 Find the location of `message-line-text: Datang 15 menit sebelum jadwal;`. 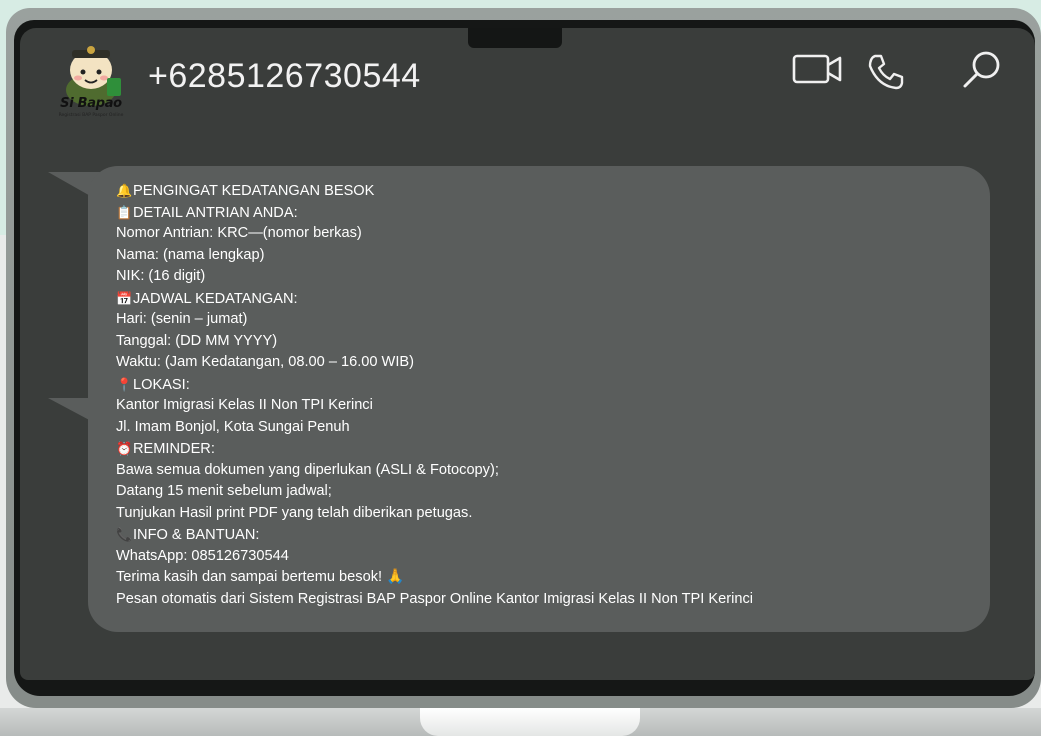

message-line-text: Datang 15 menit sebelum jadwal; is located at coordinates (224, 491).